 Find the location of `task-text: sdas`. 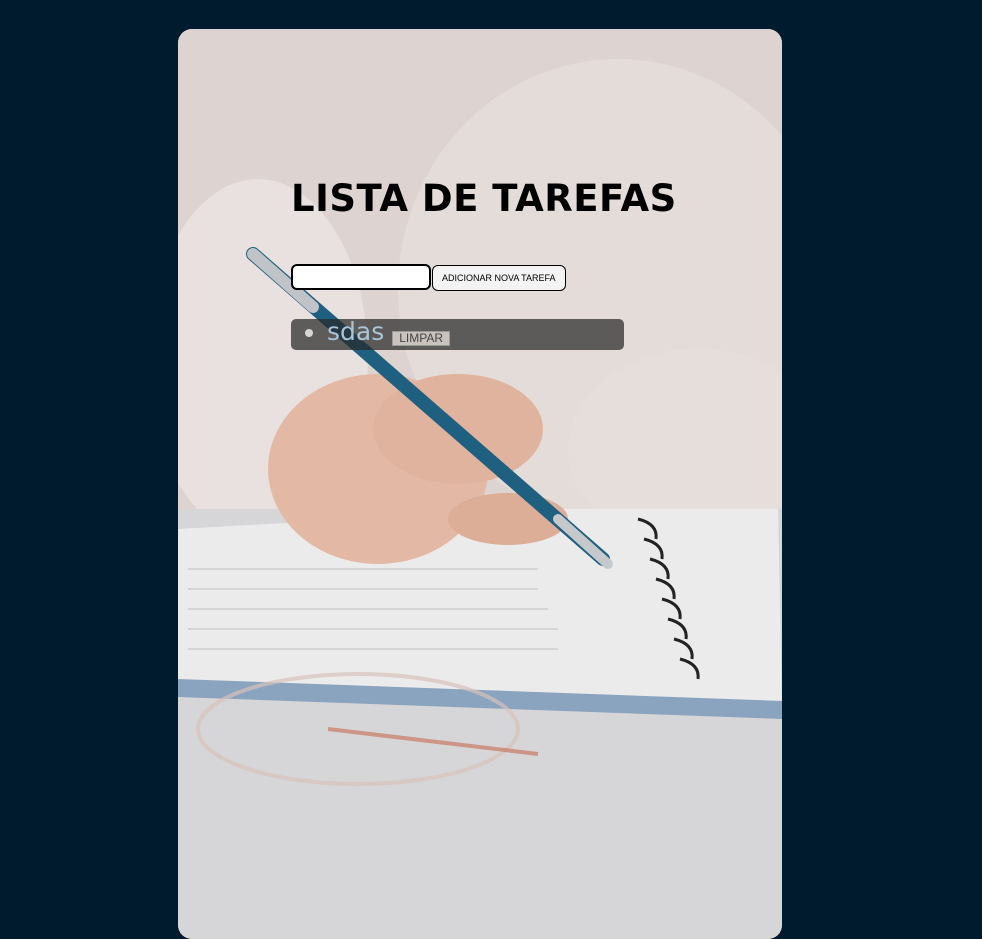

task-text: sdas is located at coordinates (356, 331).